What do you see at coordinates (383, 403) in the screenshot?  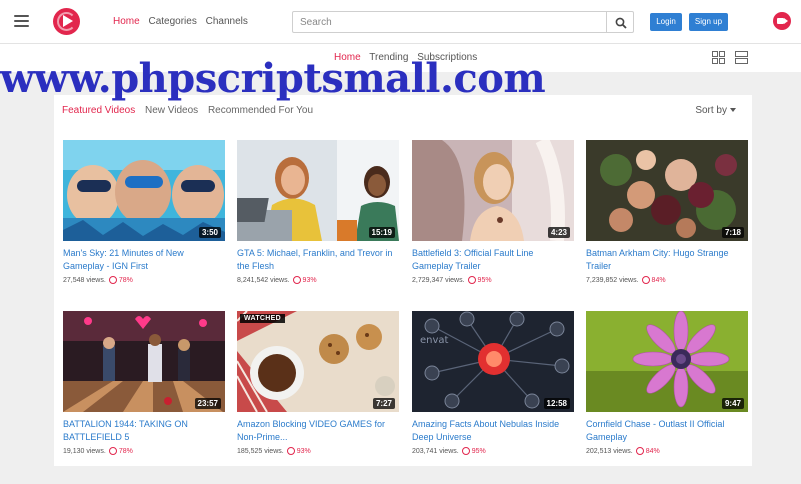 I see `video-duration: 7:27` at bounding box center [383, 403].